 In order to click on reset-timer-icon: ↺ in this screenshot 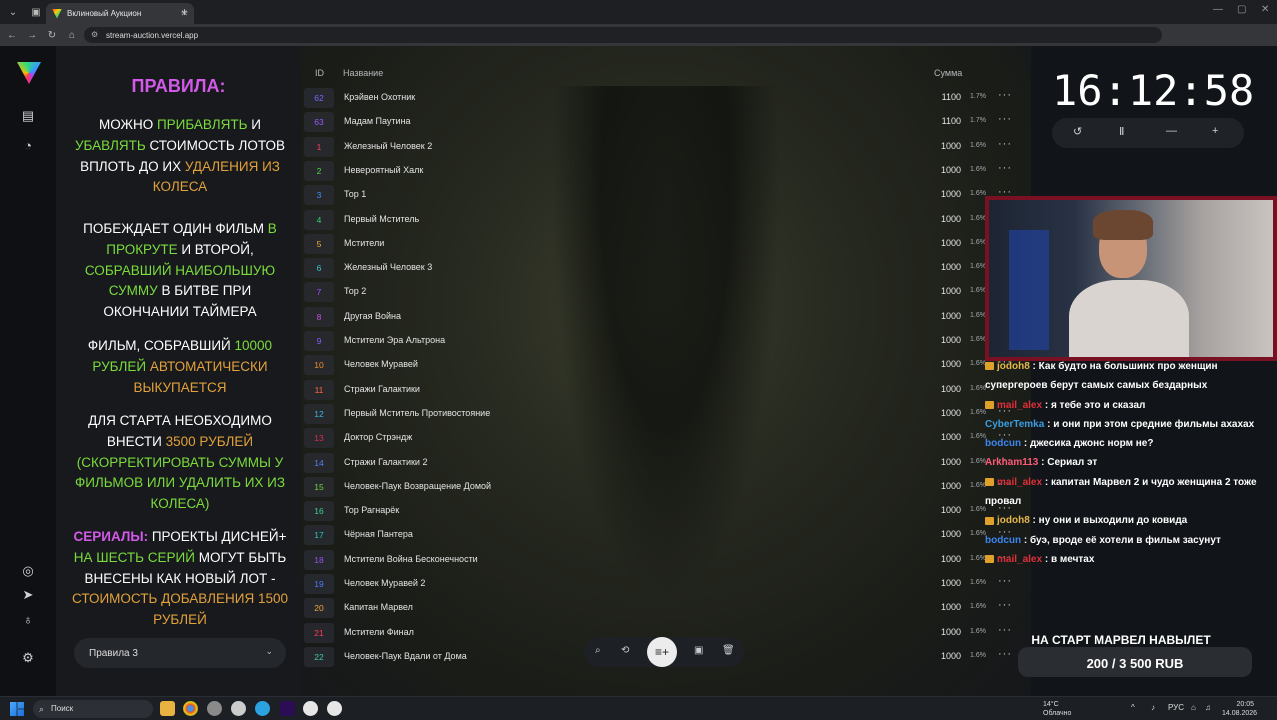, I will do `click(1077, 131)`.